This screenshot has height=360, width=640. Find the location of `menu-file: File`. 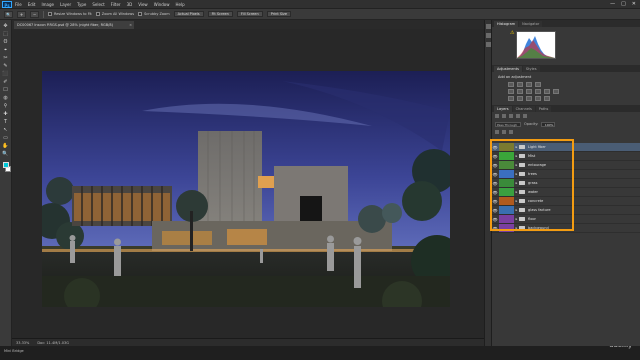

menu-file: File is located at coordinates (18, 4).